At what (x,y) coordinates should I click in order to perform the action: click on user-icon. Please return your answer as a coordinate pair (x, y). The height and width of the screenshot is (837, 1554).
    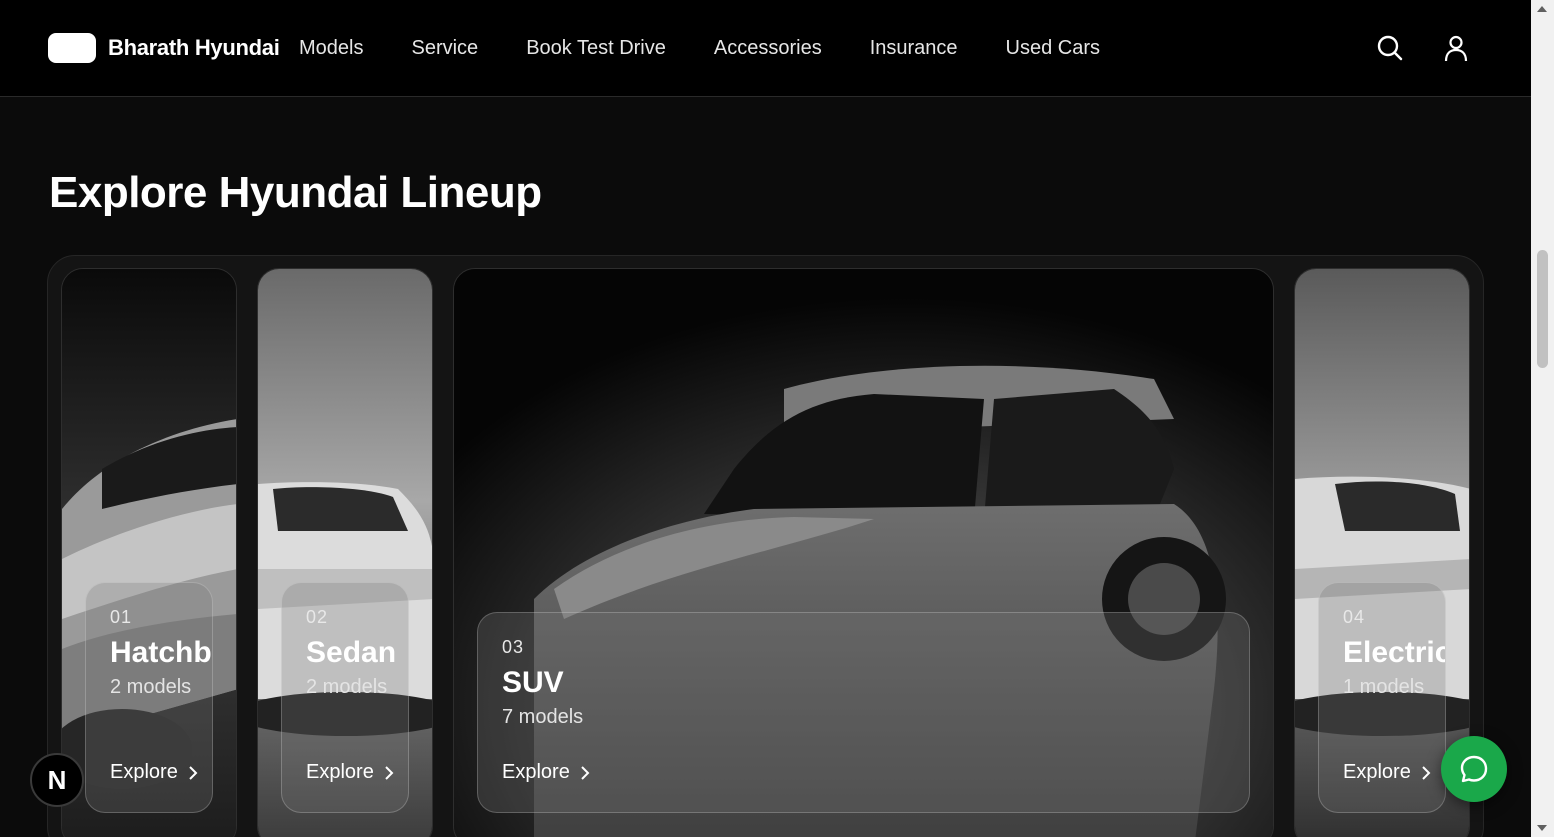
    Looking at the image, I should click on (1456, 48).